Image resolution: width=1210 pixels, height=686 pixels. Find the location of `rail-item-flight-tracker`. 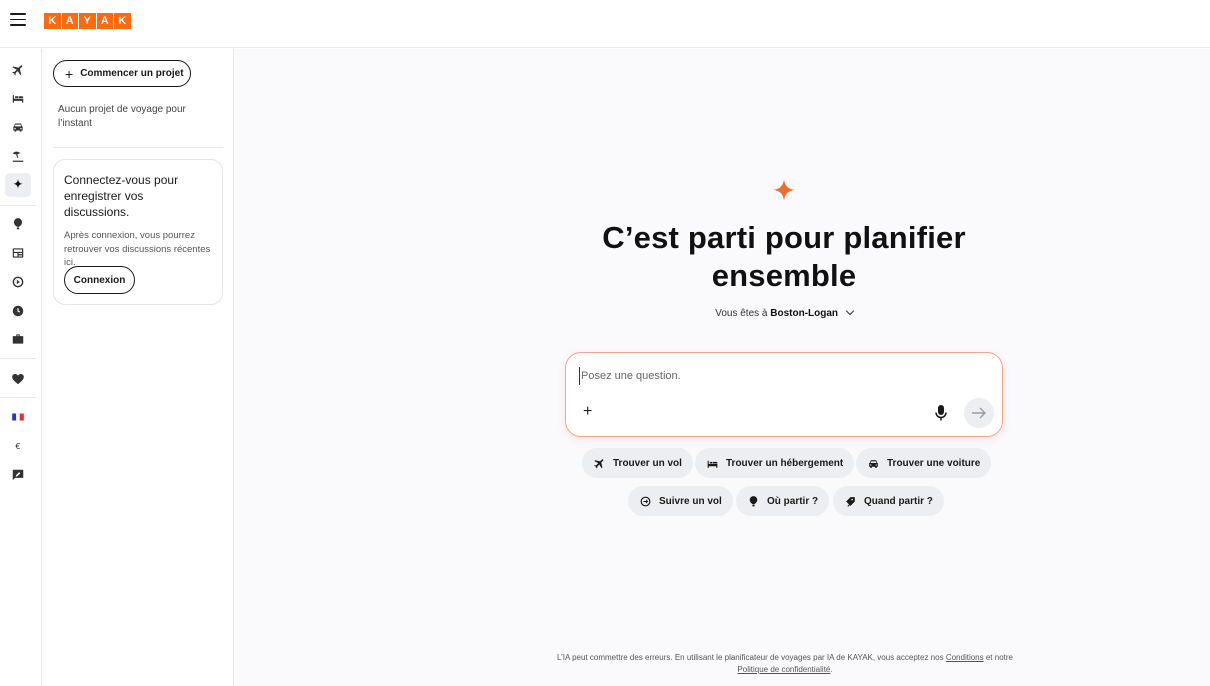

rail-item-flight-tracker is located at coordinates (18, 282).